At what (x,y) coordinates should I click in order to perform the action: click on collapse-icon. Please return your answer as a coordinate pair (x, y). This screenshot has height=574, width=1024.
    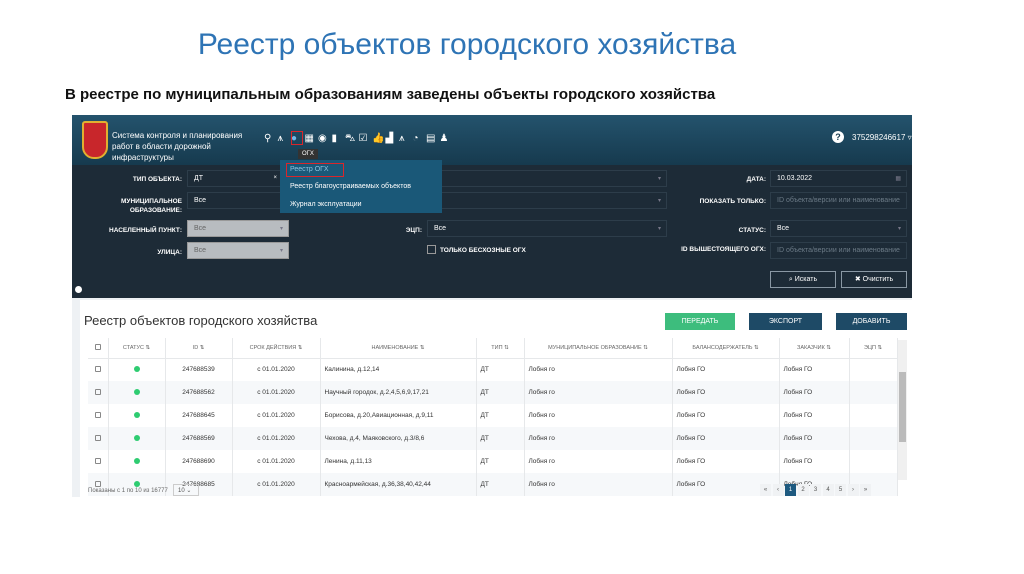
    Looking at the image, I should click on (78, 289).